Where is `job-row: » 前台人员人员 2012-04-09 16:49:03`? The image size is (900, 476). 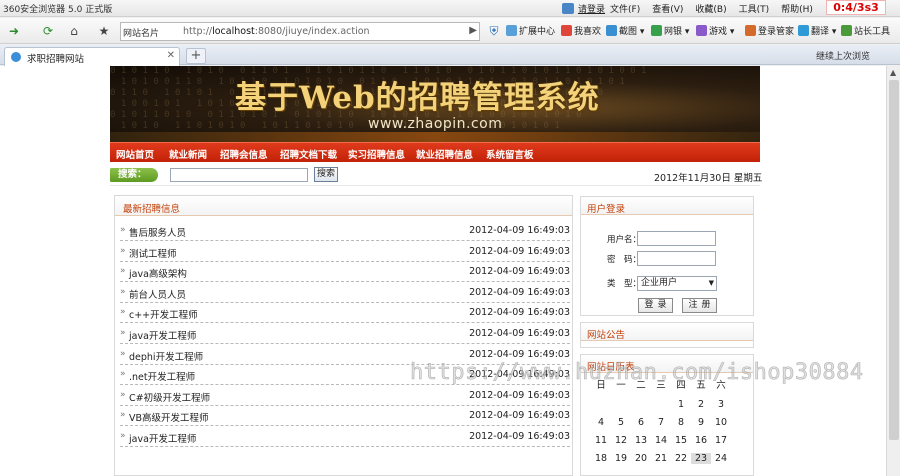
job-row: » 前台人员人员 2012-04-09 16:49:03 is located at coordinates (345, 293).